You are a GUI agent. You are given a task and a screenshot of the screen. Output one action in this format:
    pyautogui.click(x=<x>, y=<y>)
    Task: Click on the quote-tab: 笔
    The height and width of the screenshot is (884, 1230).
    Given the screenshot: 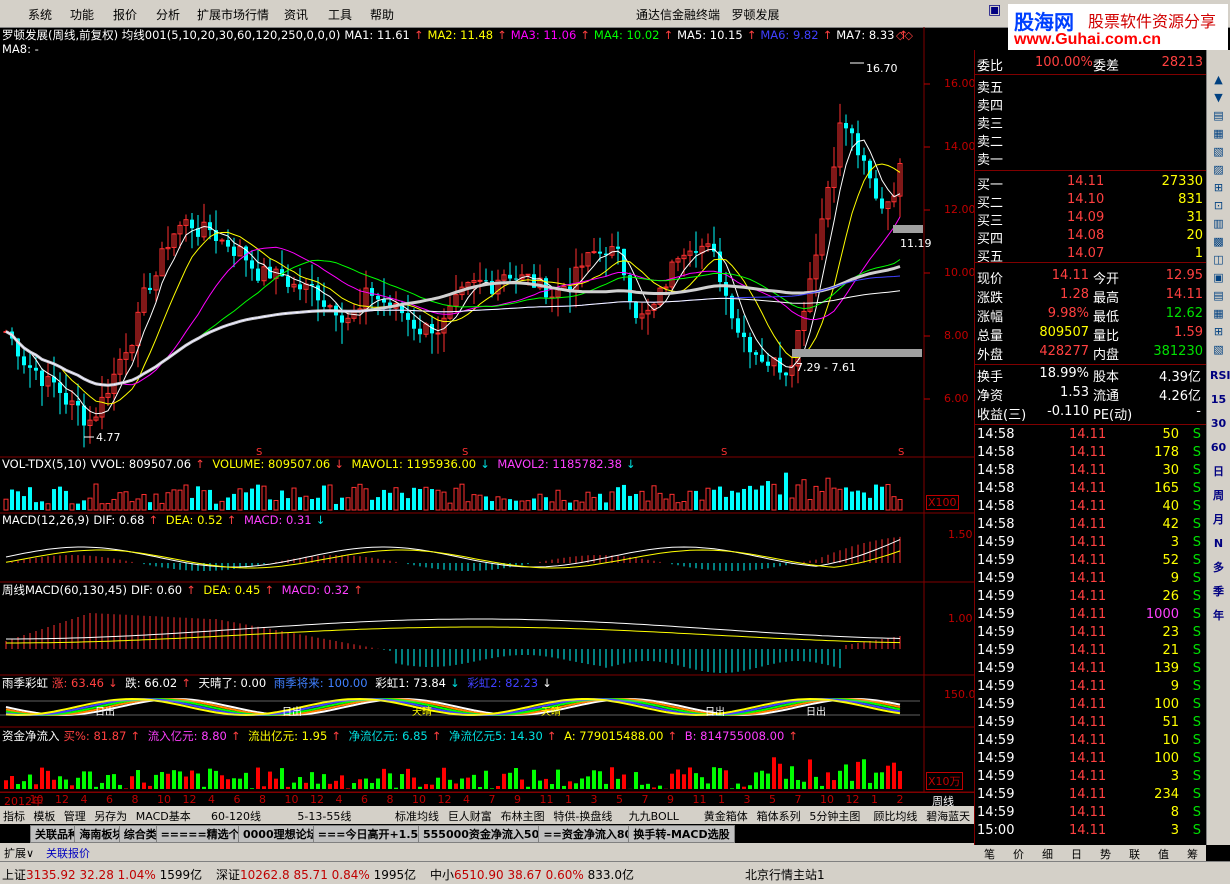 What is the action you would take?
    pyautogui.click(x=989, y=854)
    